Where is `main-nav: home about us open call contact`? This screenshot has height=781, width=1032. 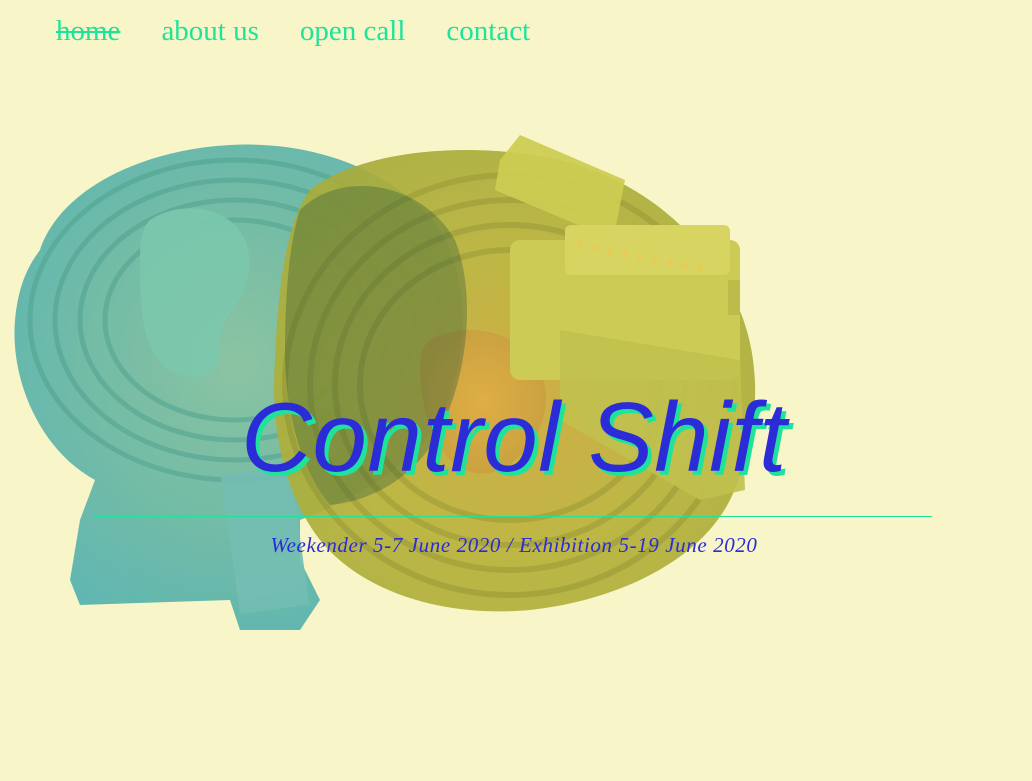 main-nav: home about us open call contact is located at coordinates (293, 31).